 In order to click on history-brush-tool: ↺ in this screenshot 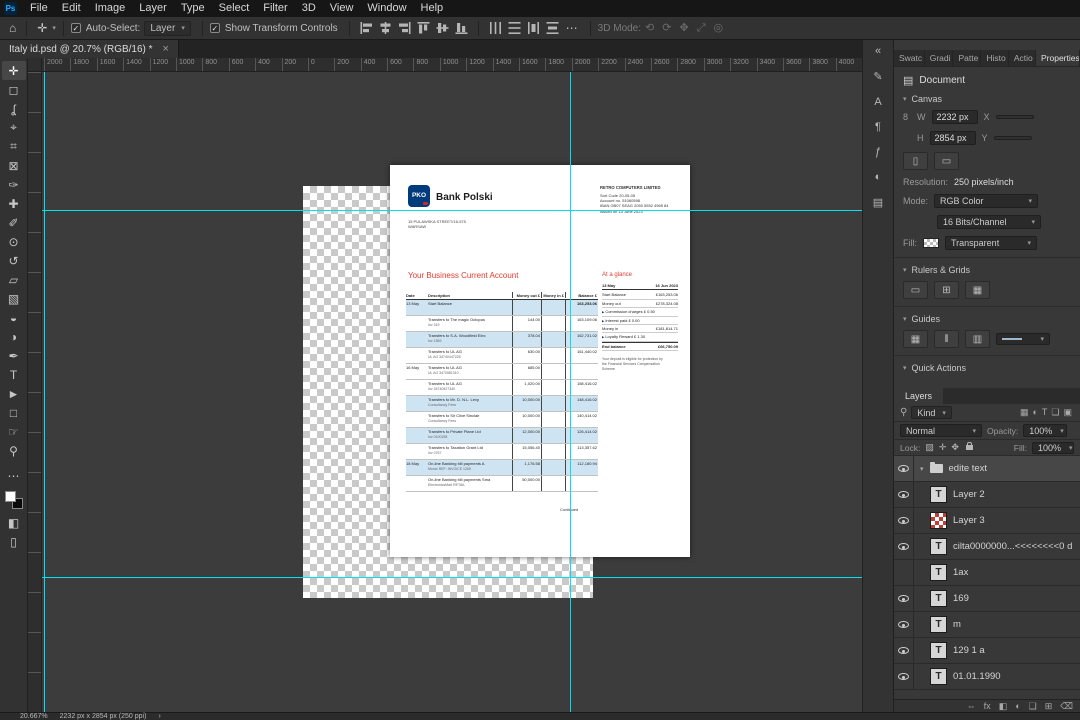, I will do `click(14, 260)`.